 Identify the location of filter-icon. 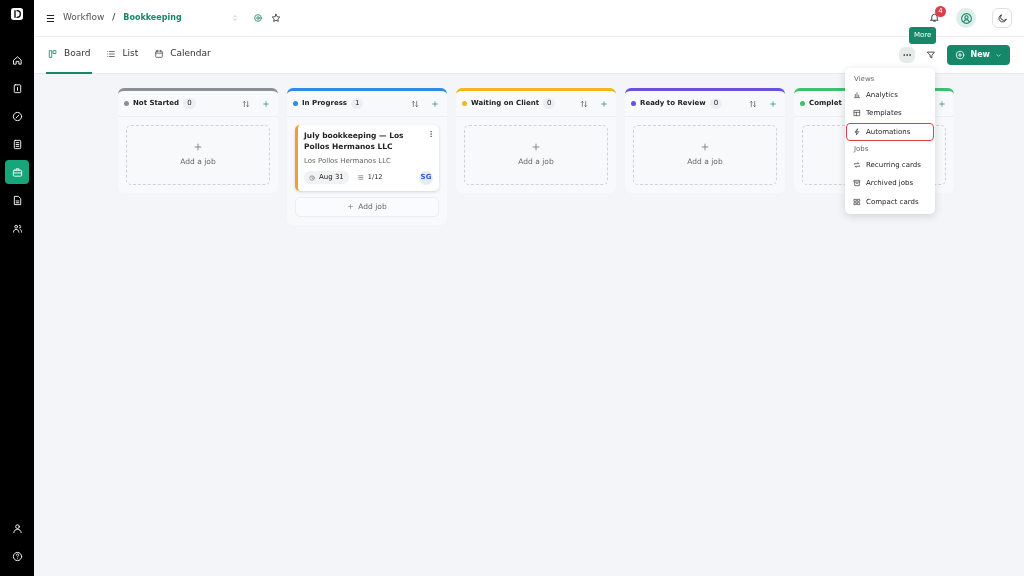
(931, 55).